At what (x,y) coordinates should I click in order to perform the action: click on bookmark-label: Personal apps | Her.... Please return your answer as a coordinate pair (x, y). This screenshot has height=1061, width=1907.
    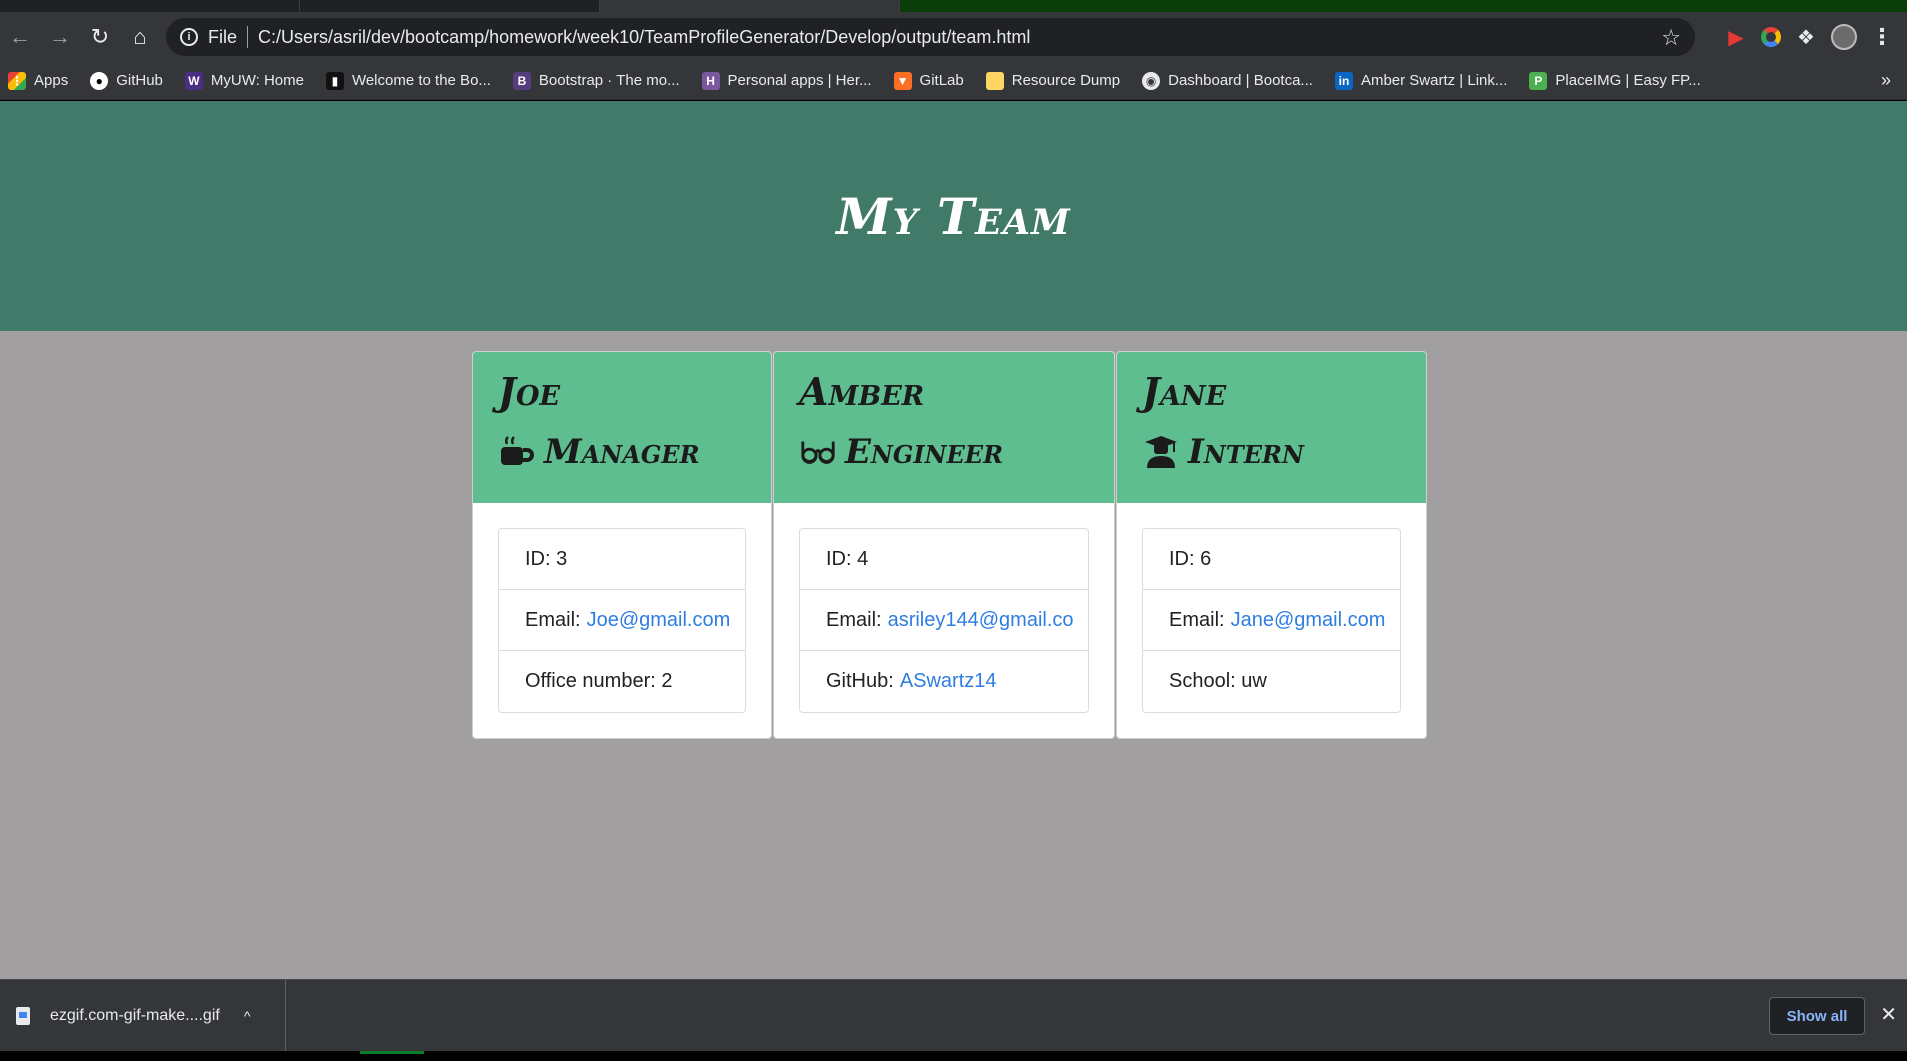
    Looking at the image, I should click on (799, 80).